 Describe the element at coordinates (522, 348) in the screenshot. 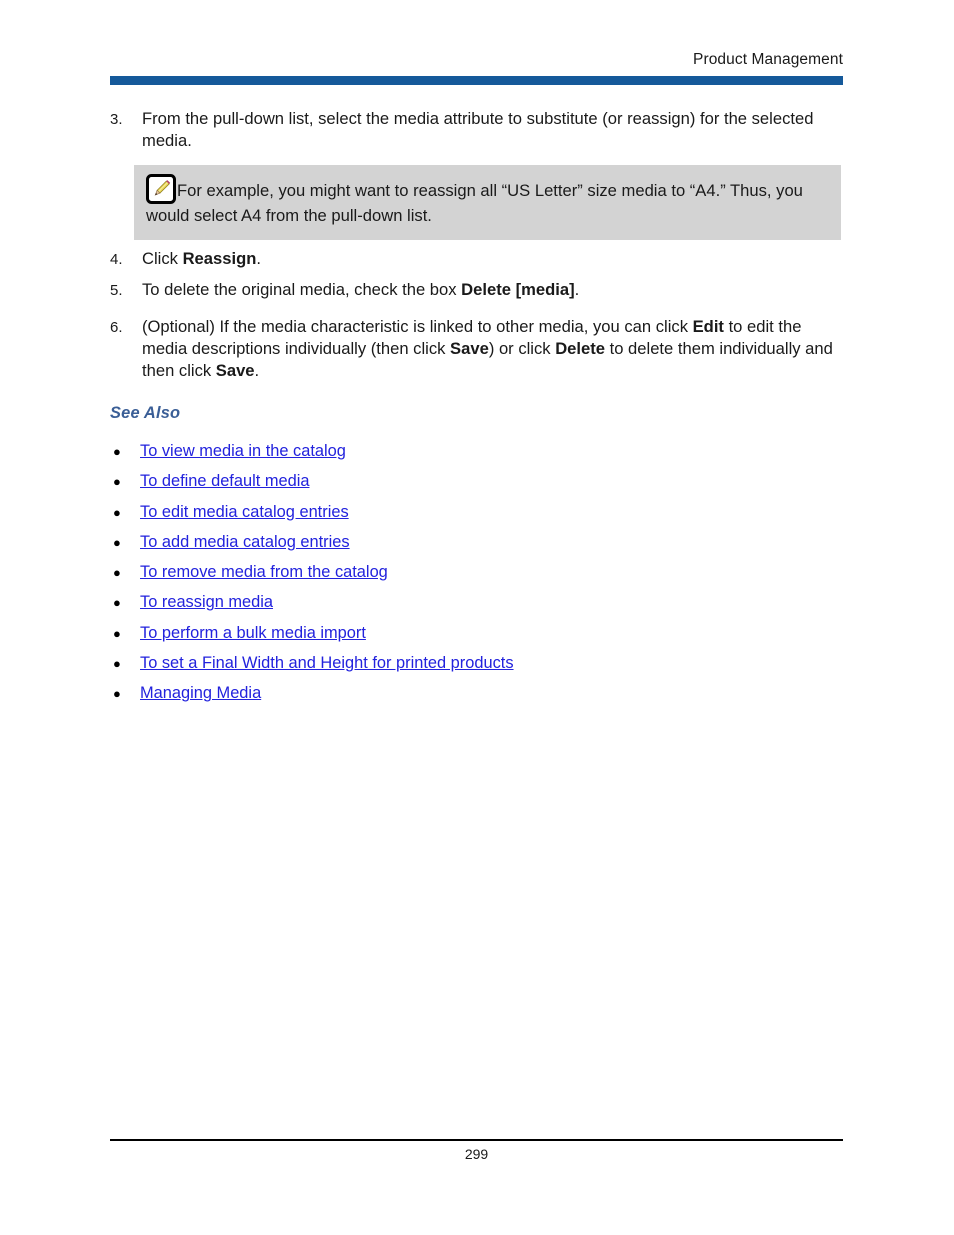

I see `body-text: ) or click` at that location.